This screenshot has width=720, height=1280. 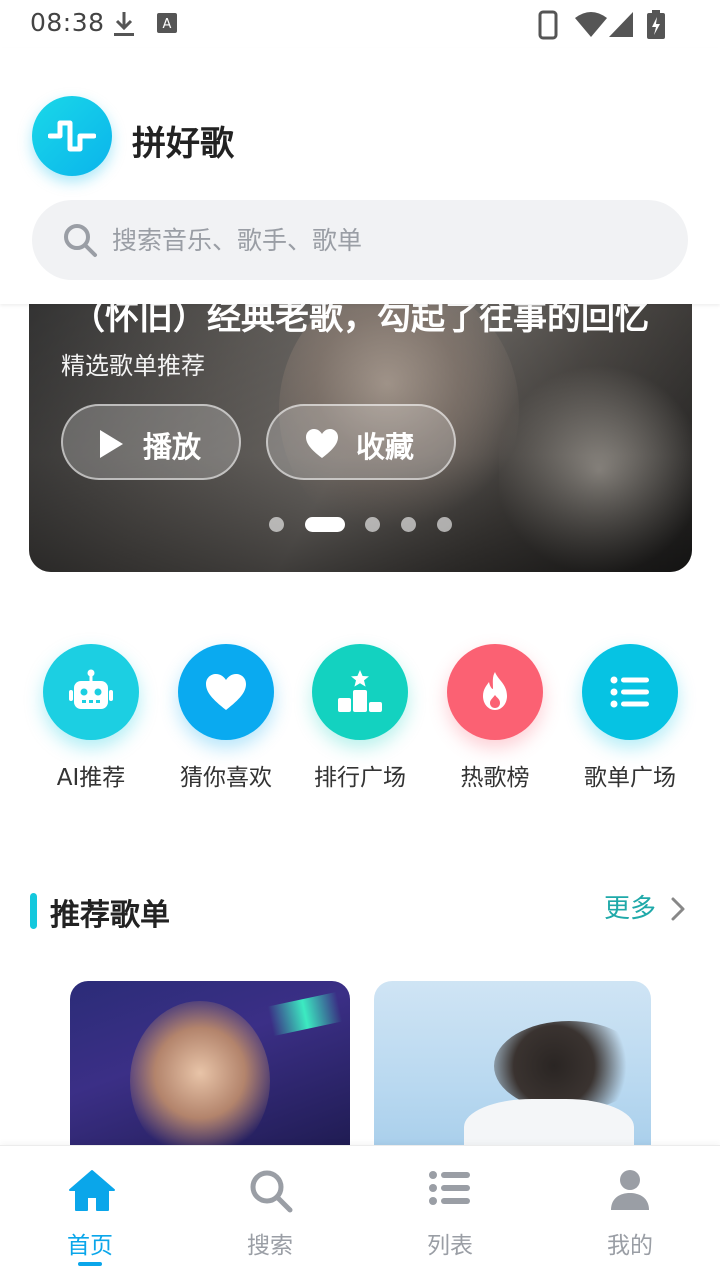 I want to click on soundwave-icon, so click(x=72, y=136).